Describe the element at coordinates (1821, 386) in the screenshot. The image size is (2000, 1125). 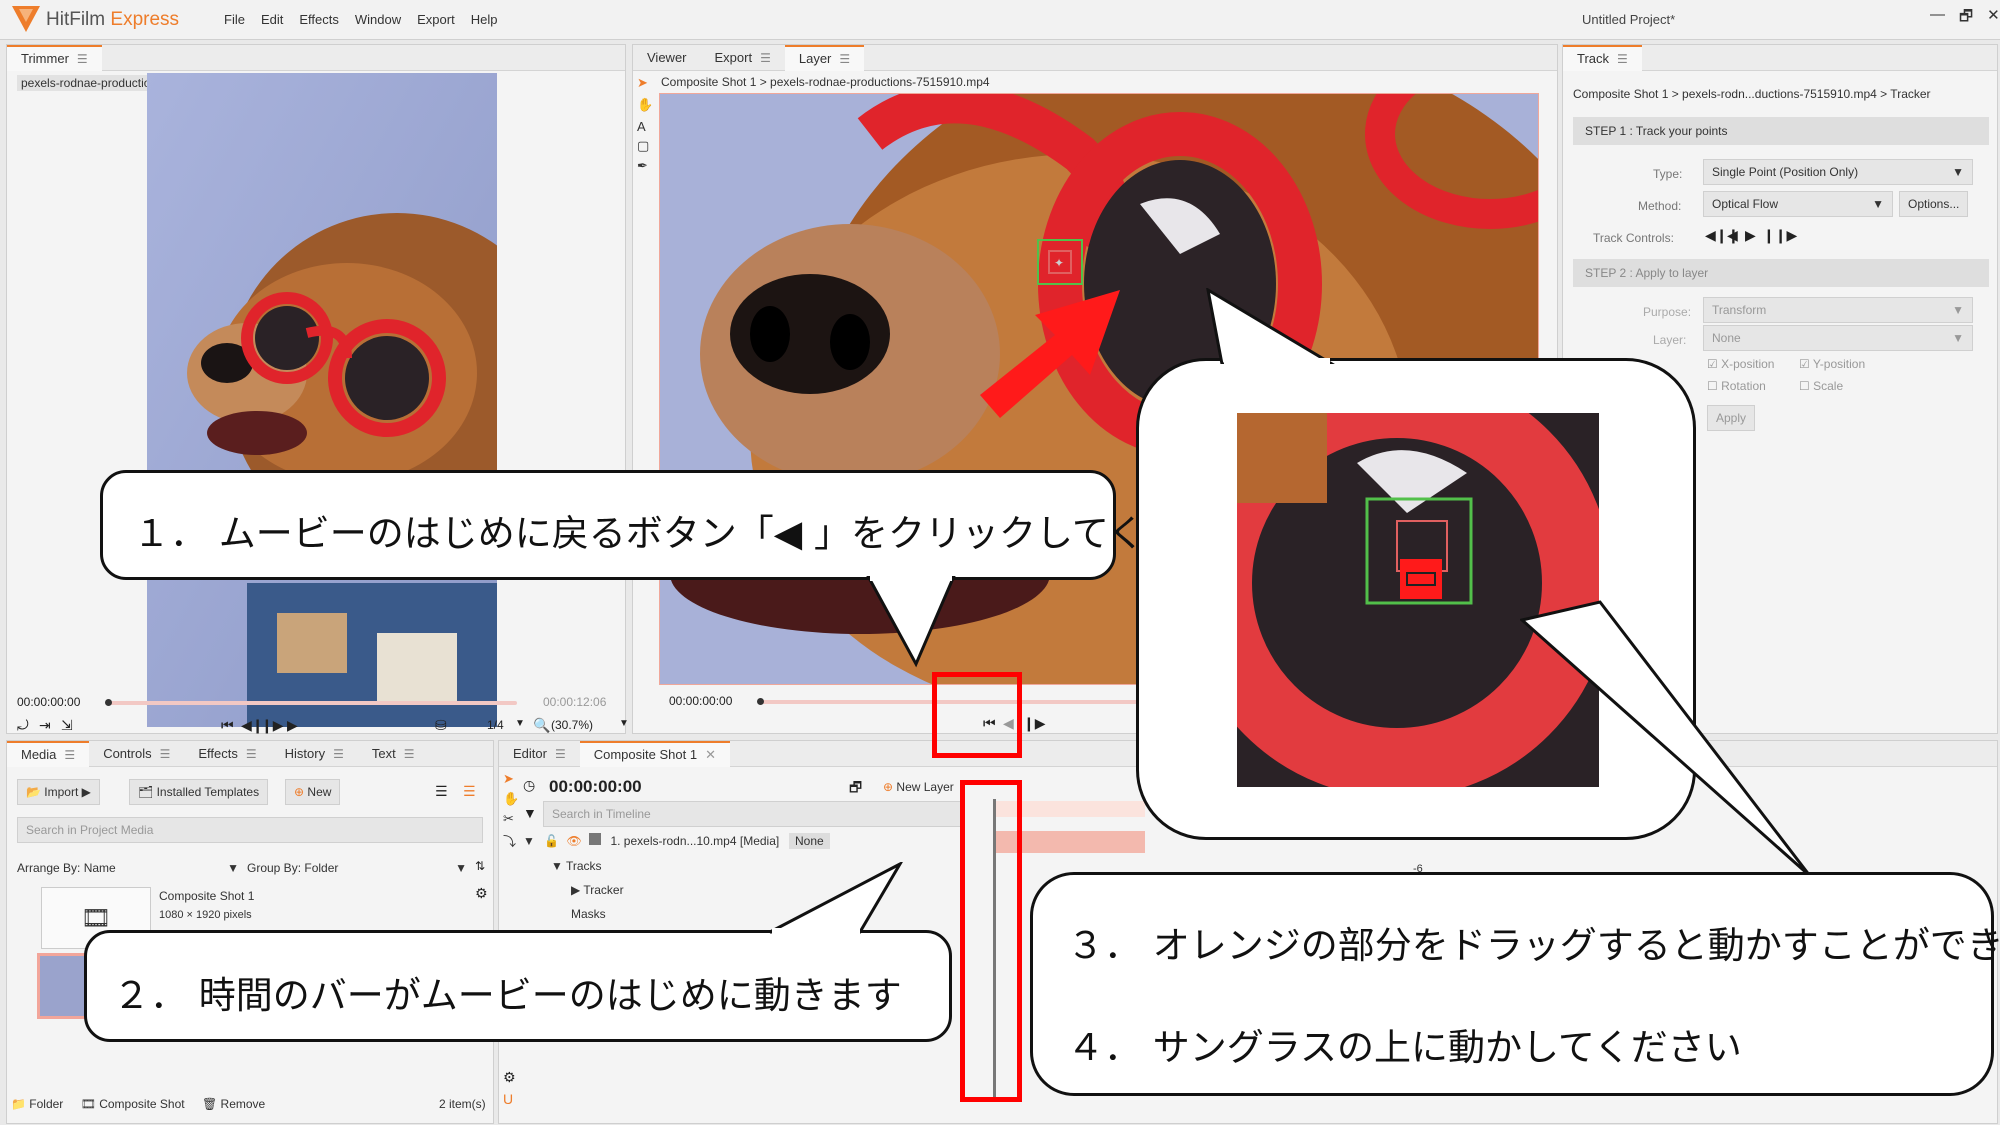
I see `scale-checkbox: ☐ Scale` at that location.